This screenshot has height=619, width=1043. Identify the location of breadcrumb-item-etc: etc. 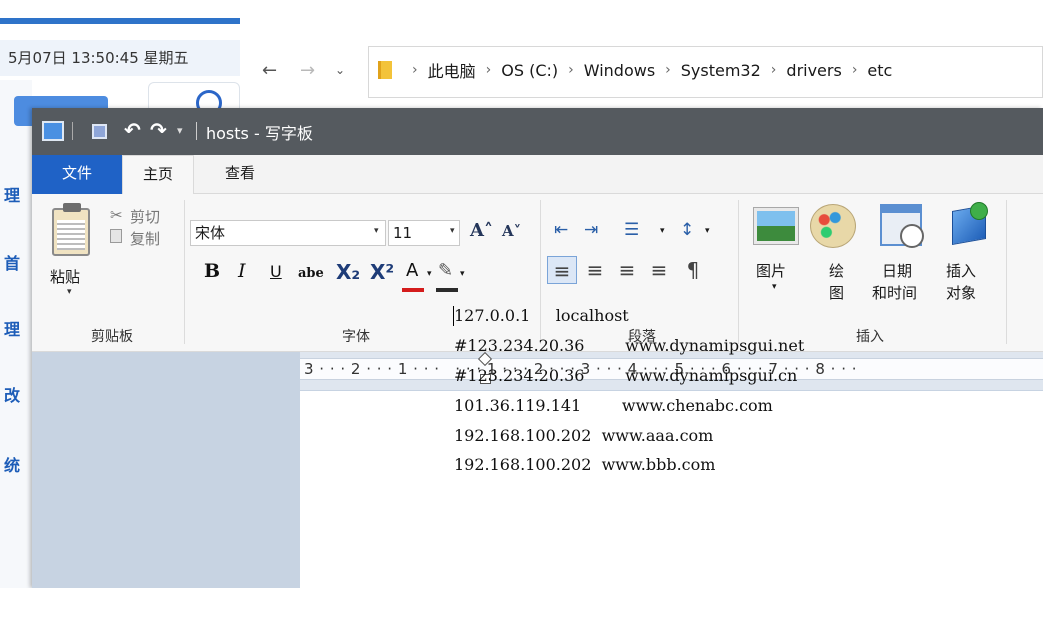
(879, 70).